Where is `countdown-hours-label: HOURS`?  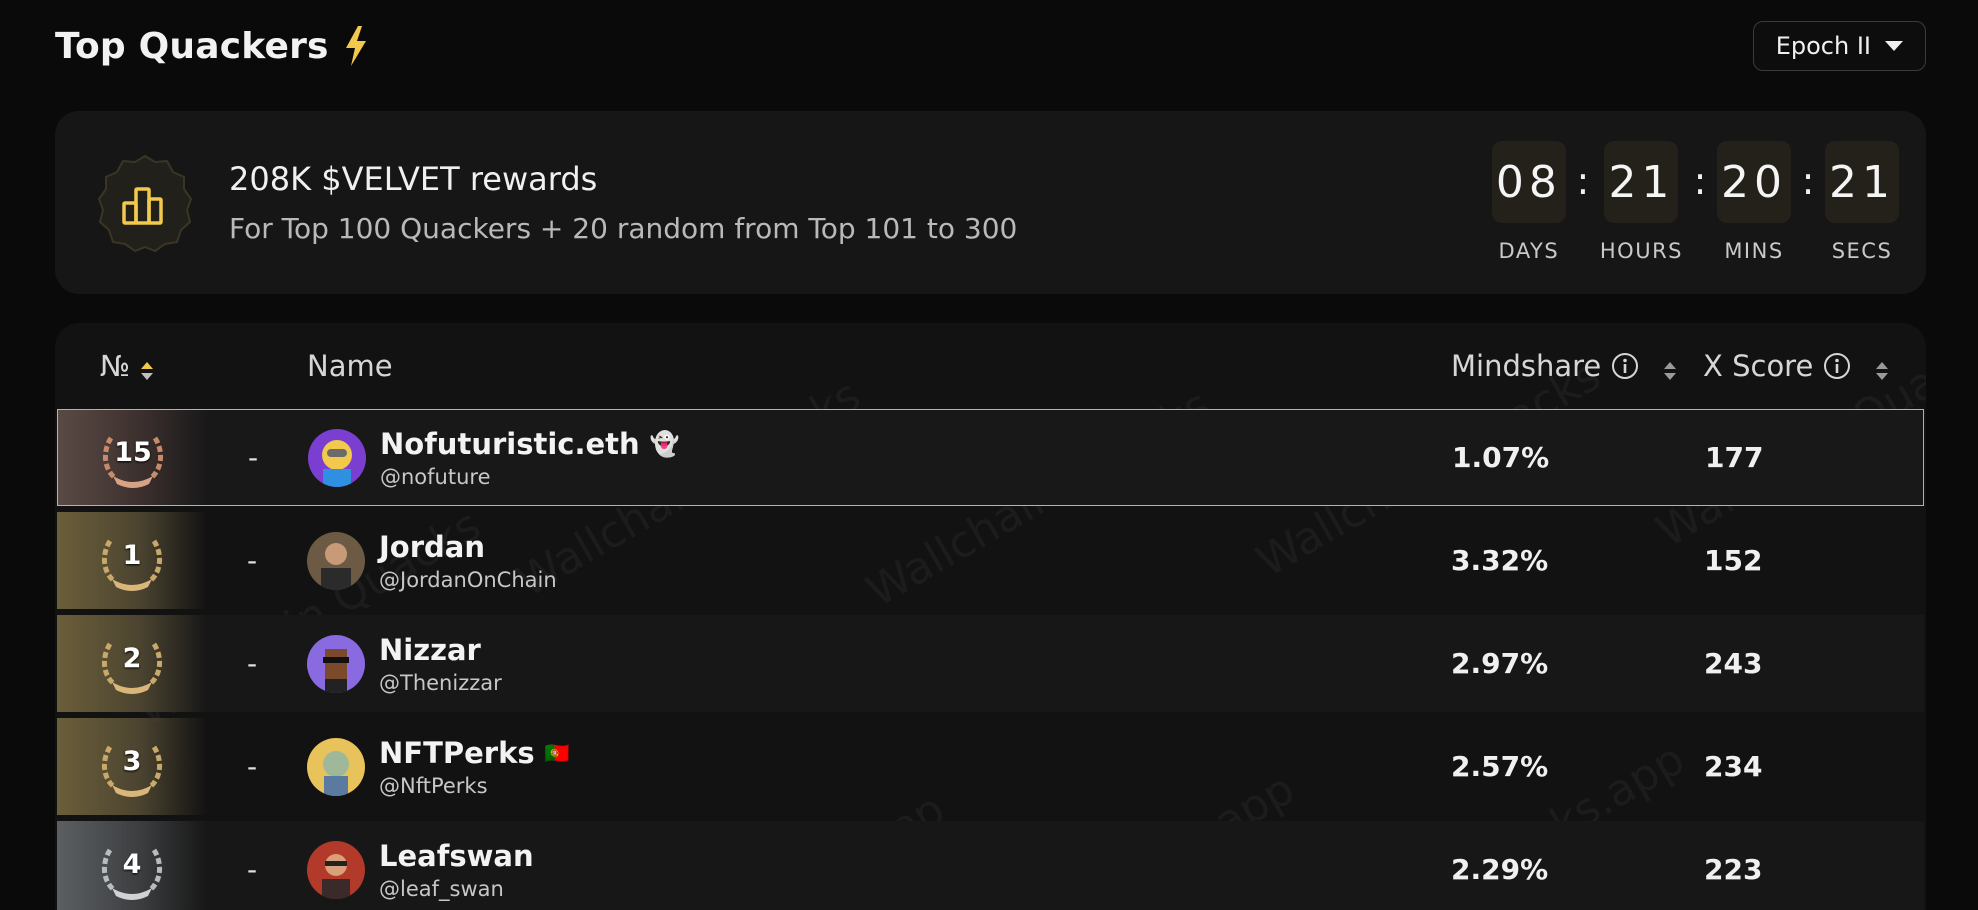
countdown-hours-label: HOURS is located at coordinates (1641, 251).